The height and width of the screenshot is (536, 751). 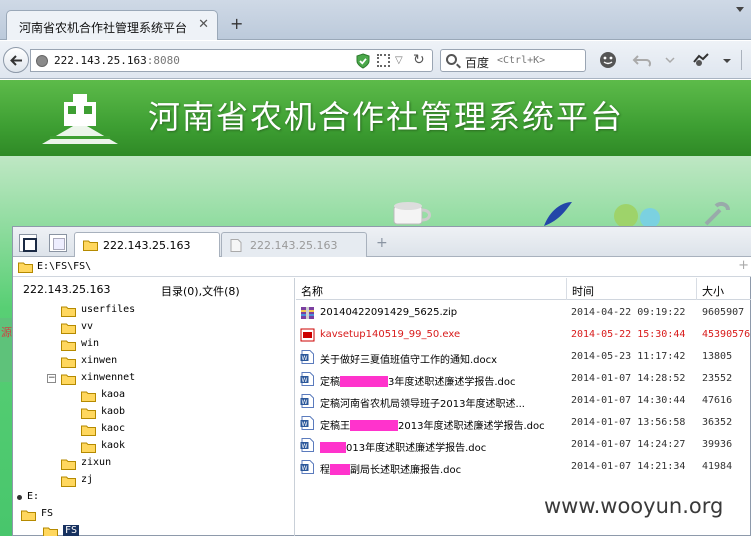 What do you see at coordinates (236, 23) in the screenshot?
I see `new-tab-button: +` at bounding box center [236, 23].